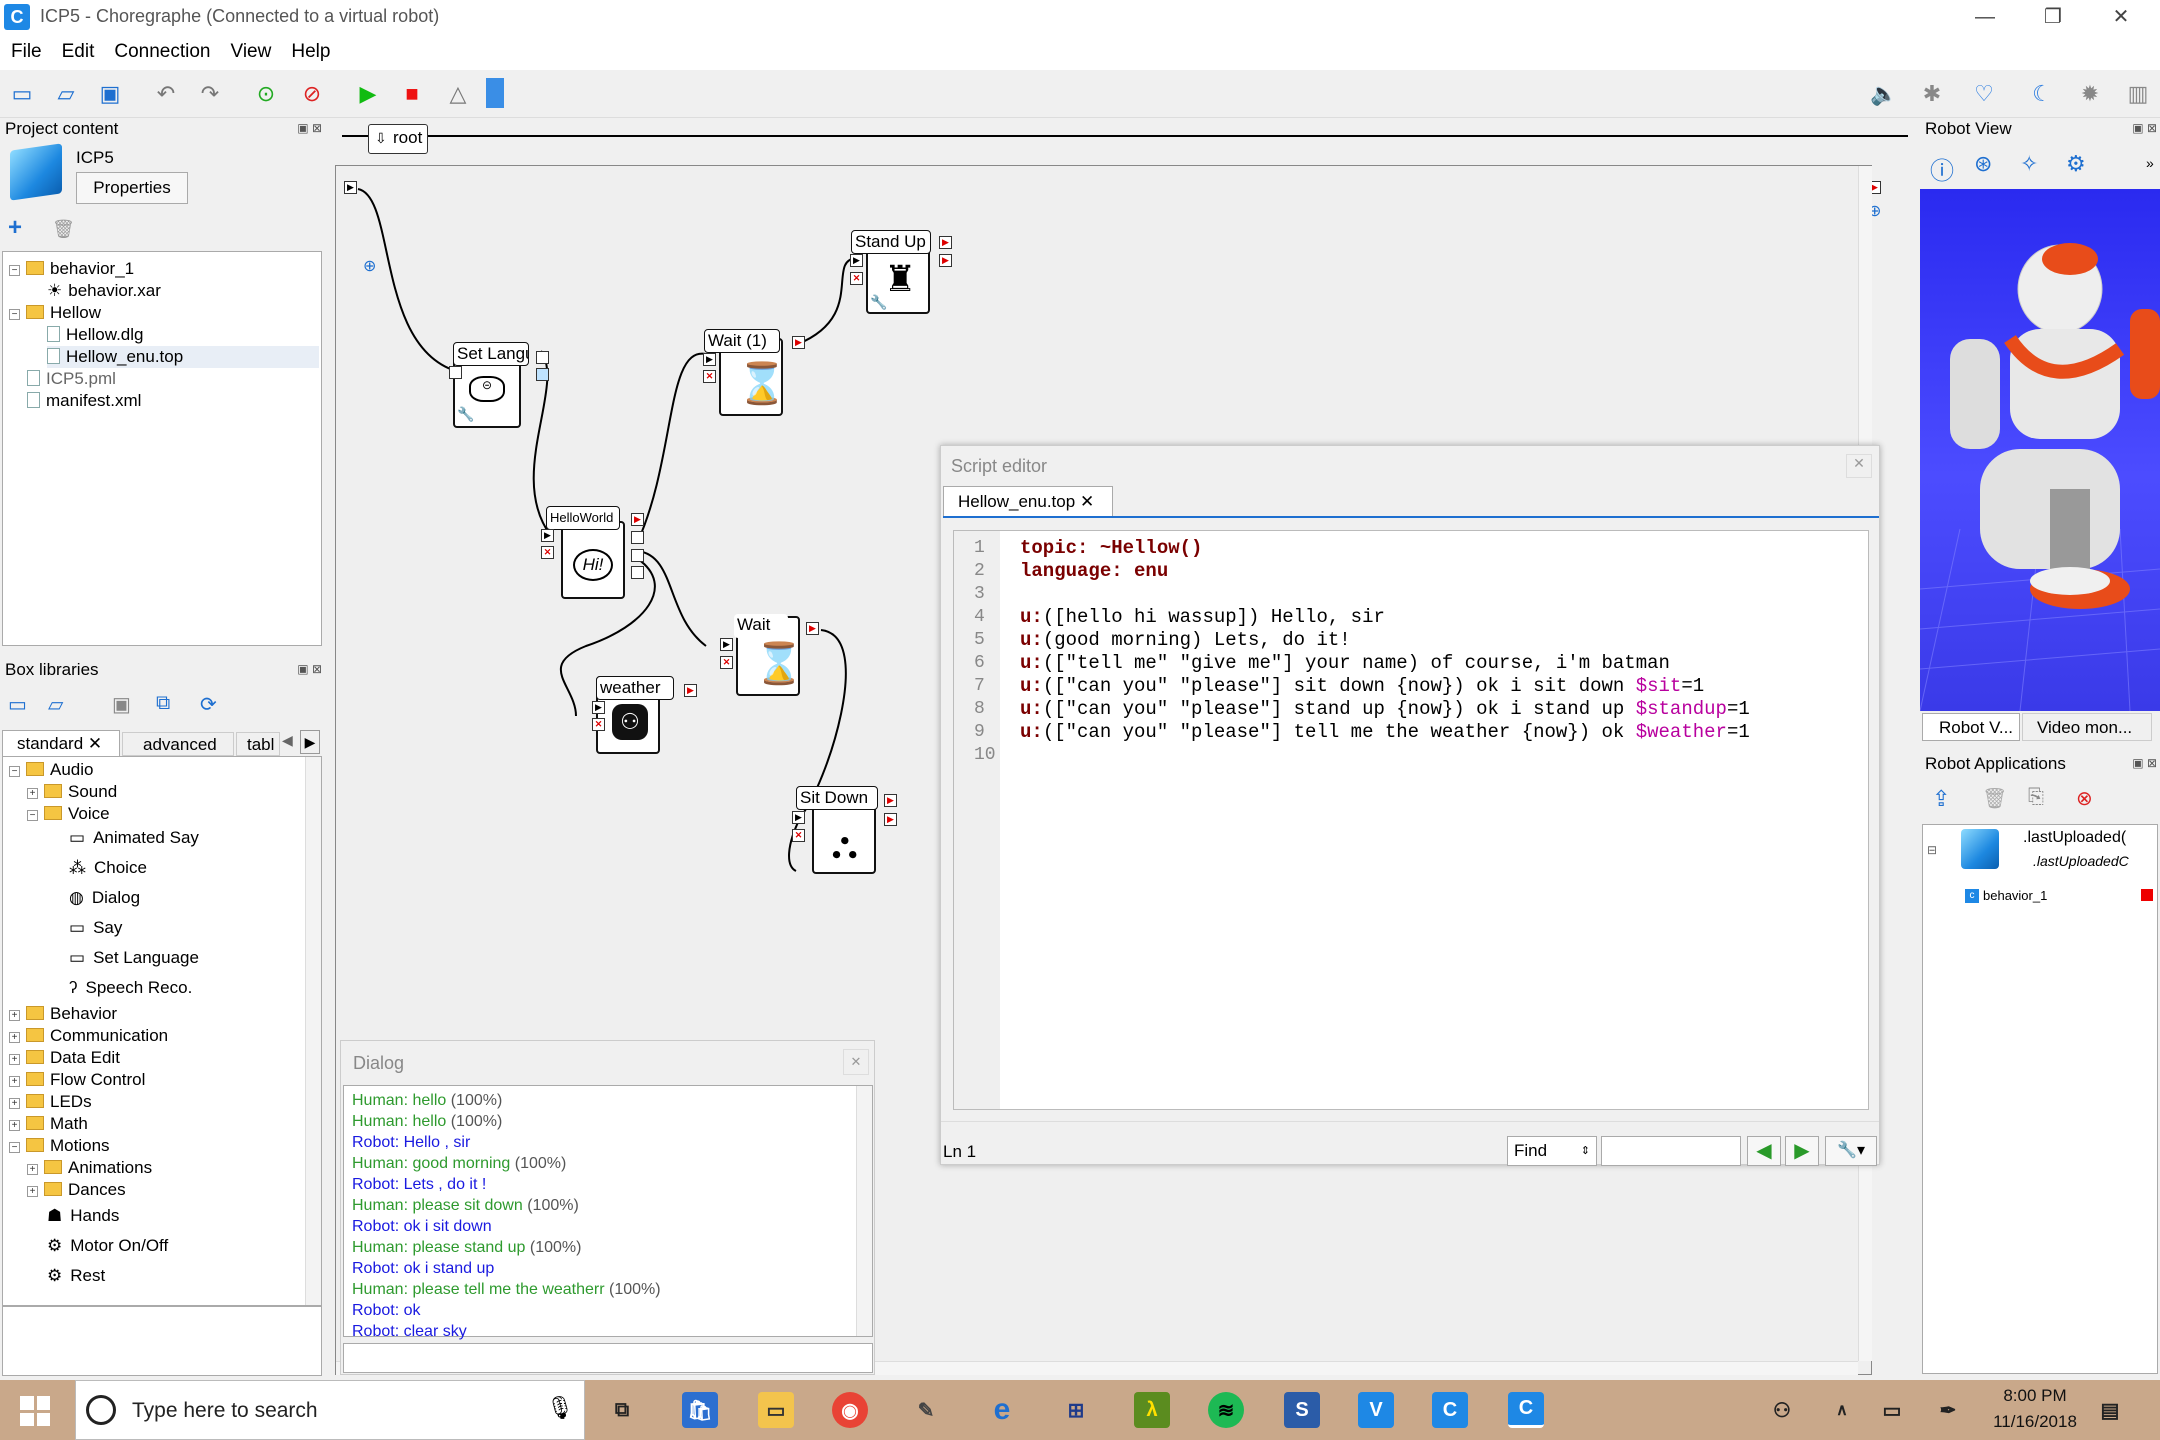 Image resolution: width=2160 pixels, height=1440 pixels. What do you see at coordinates (1376, 1410) in the screenshot?
I see `vscode-icon: V` at bounding box center [1376, 1410].